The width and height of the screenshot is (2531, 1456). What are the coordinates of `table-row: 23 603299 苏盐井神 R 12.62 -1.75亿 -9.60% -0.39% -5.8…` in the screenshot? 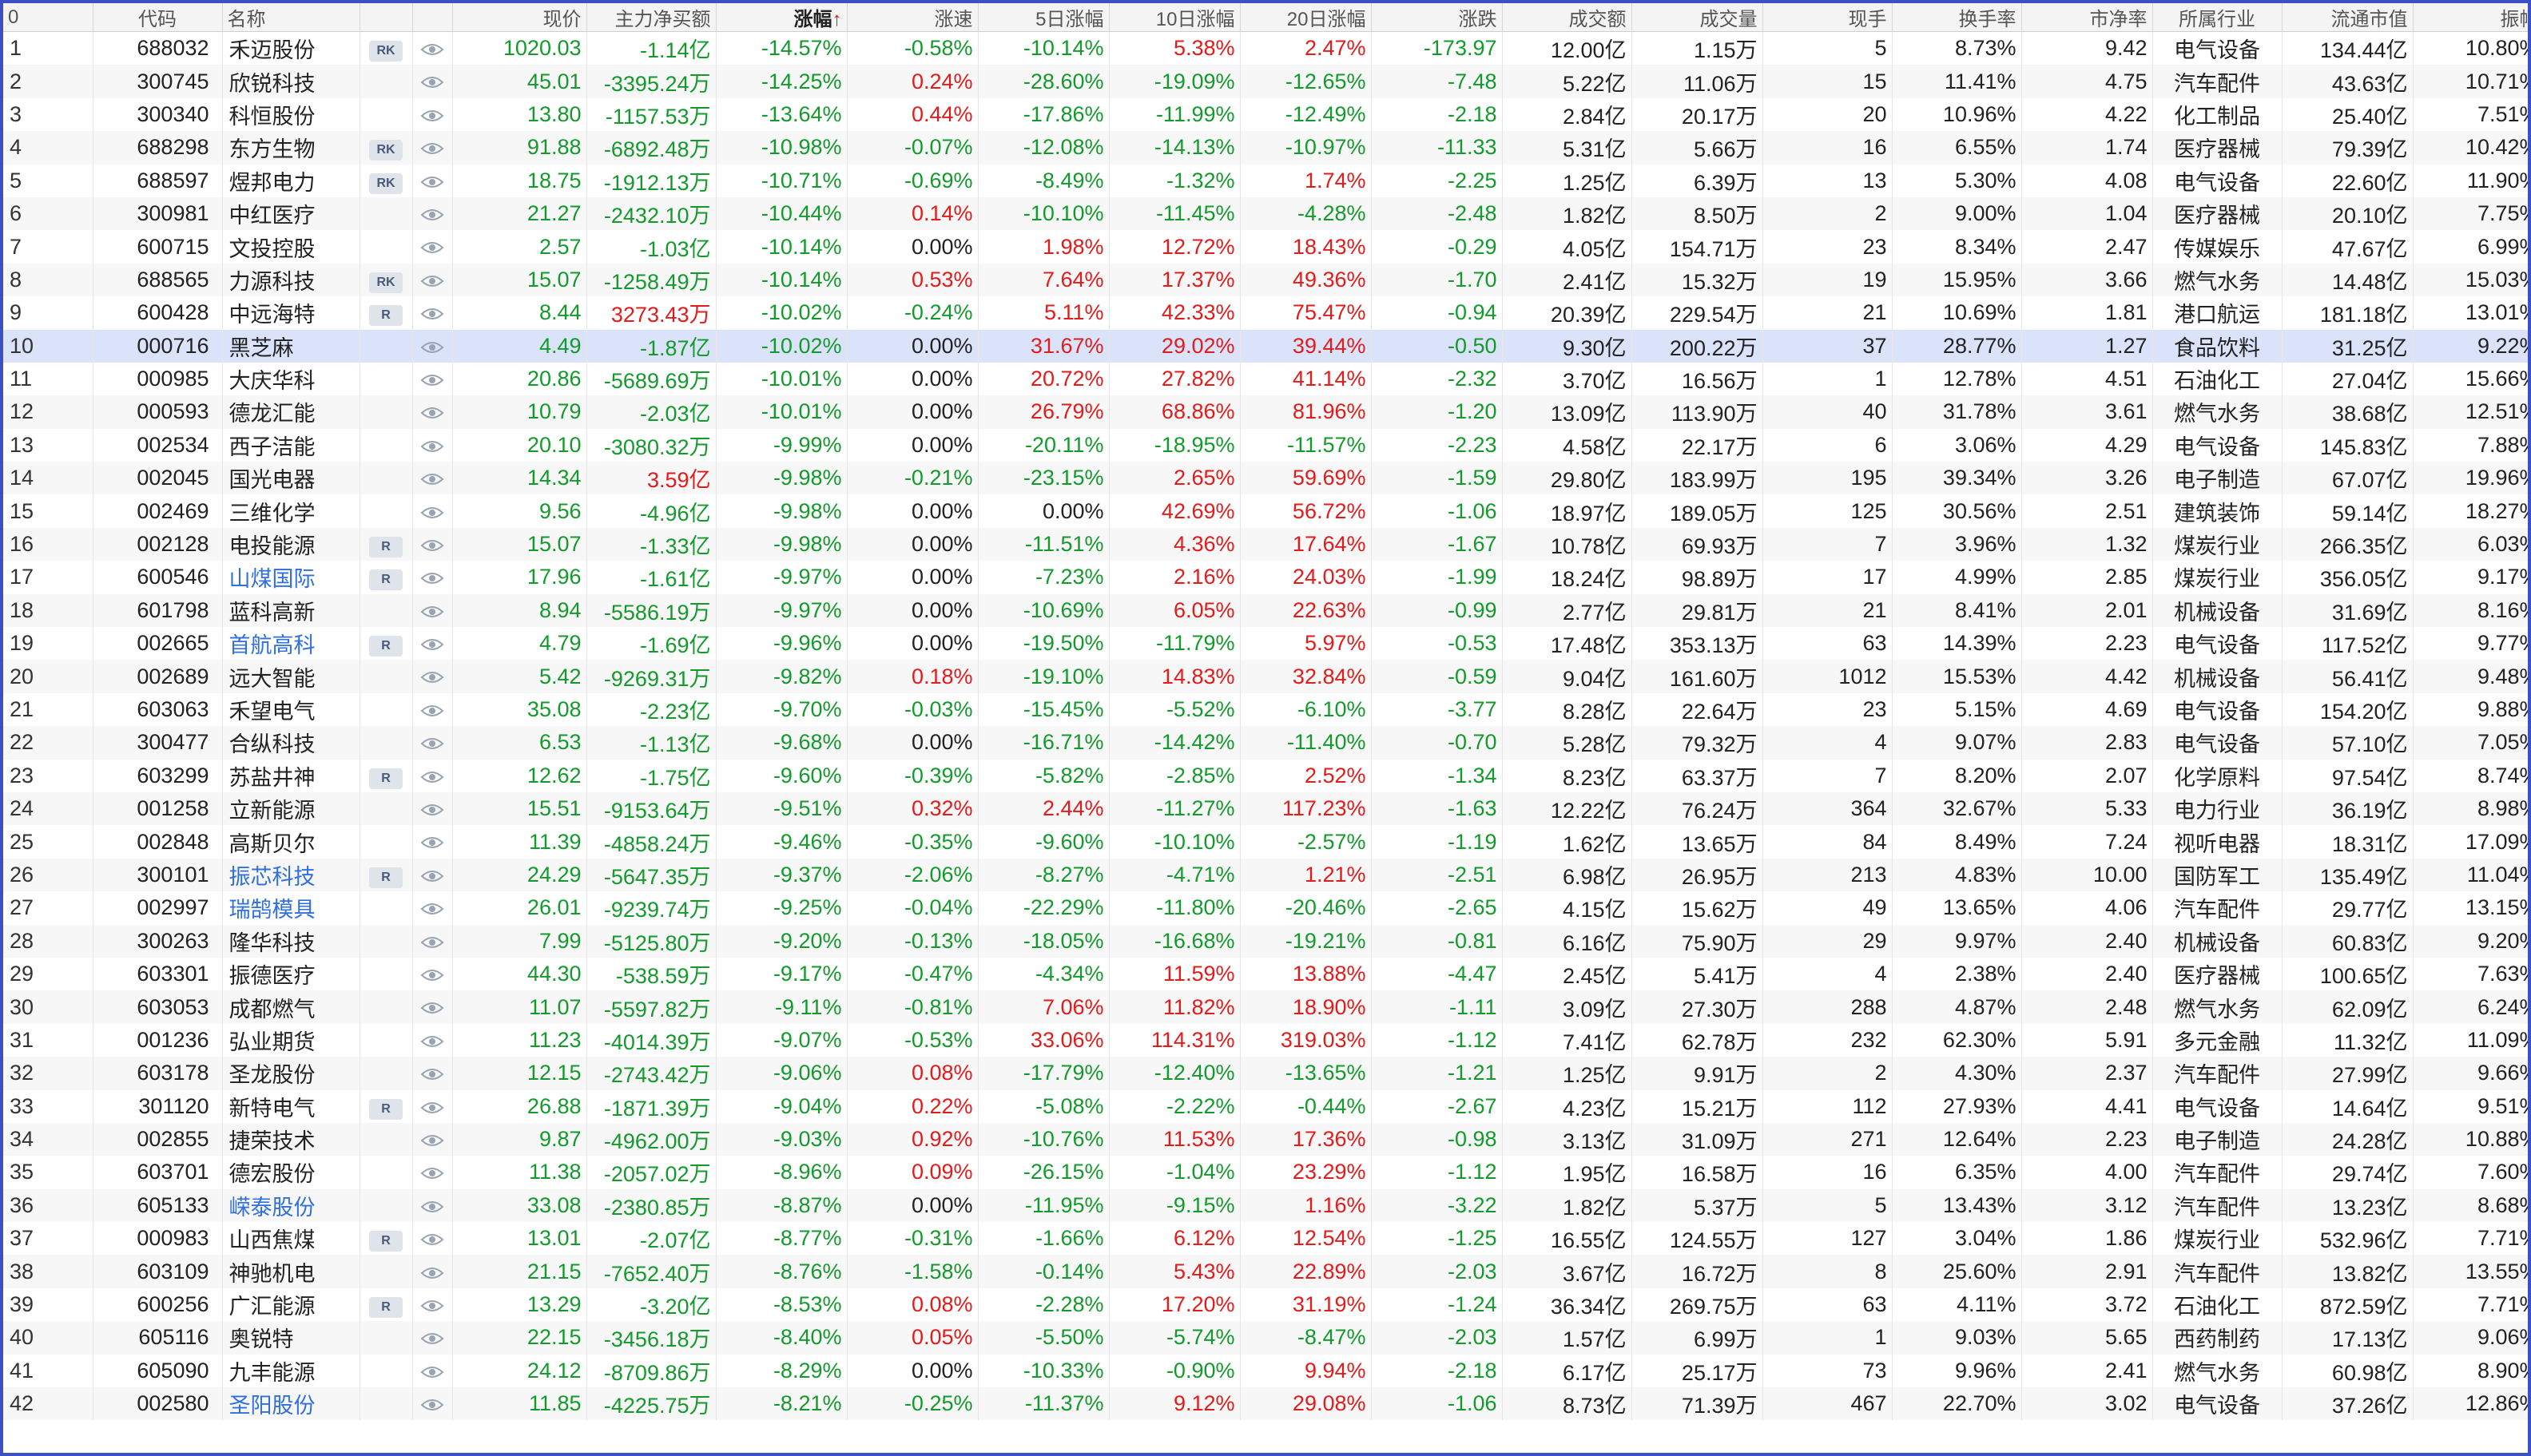 It's located at (1265, 775).